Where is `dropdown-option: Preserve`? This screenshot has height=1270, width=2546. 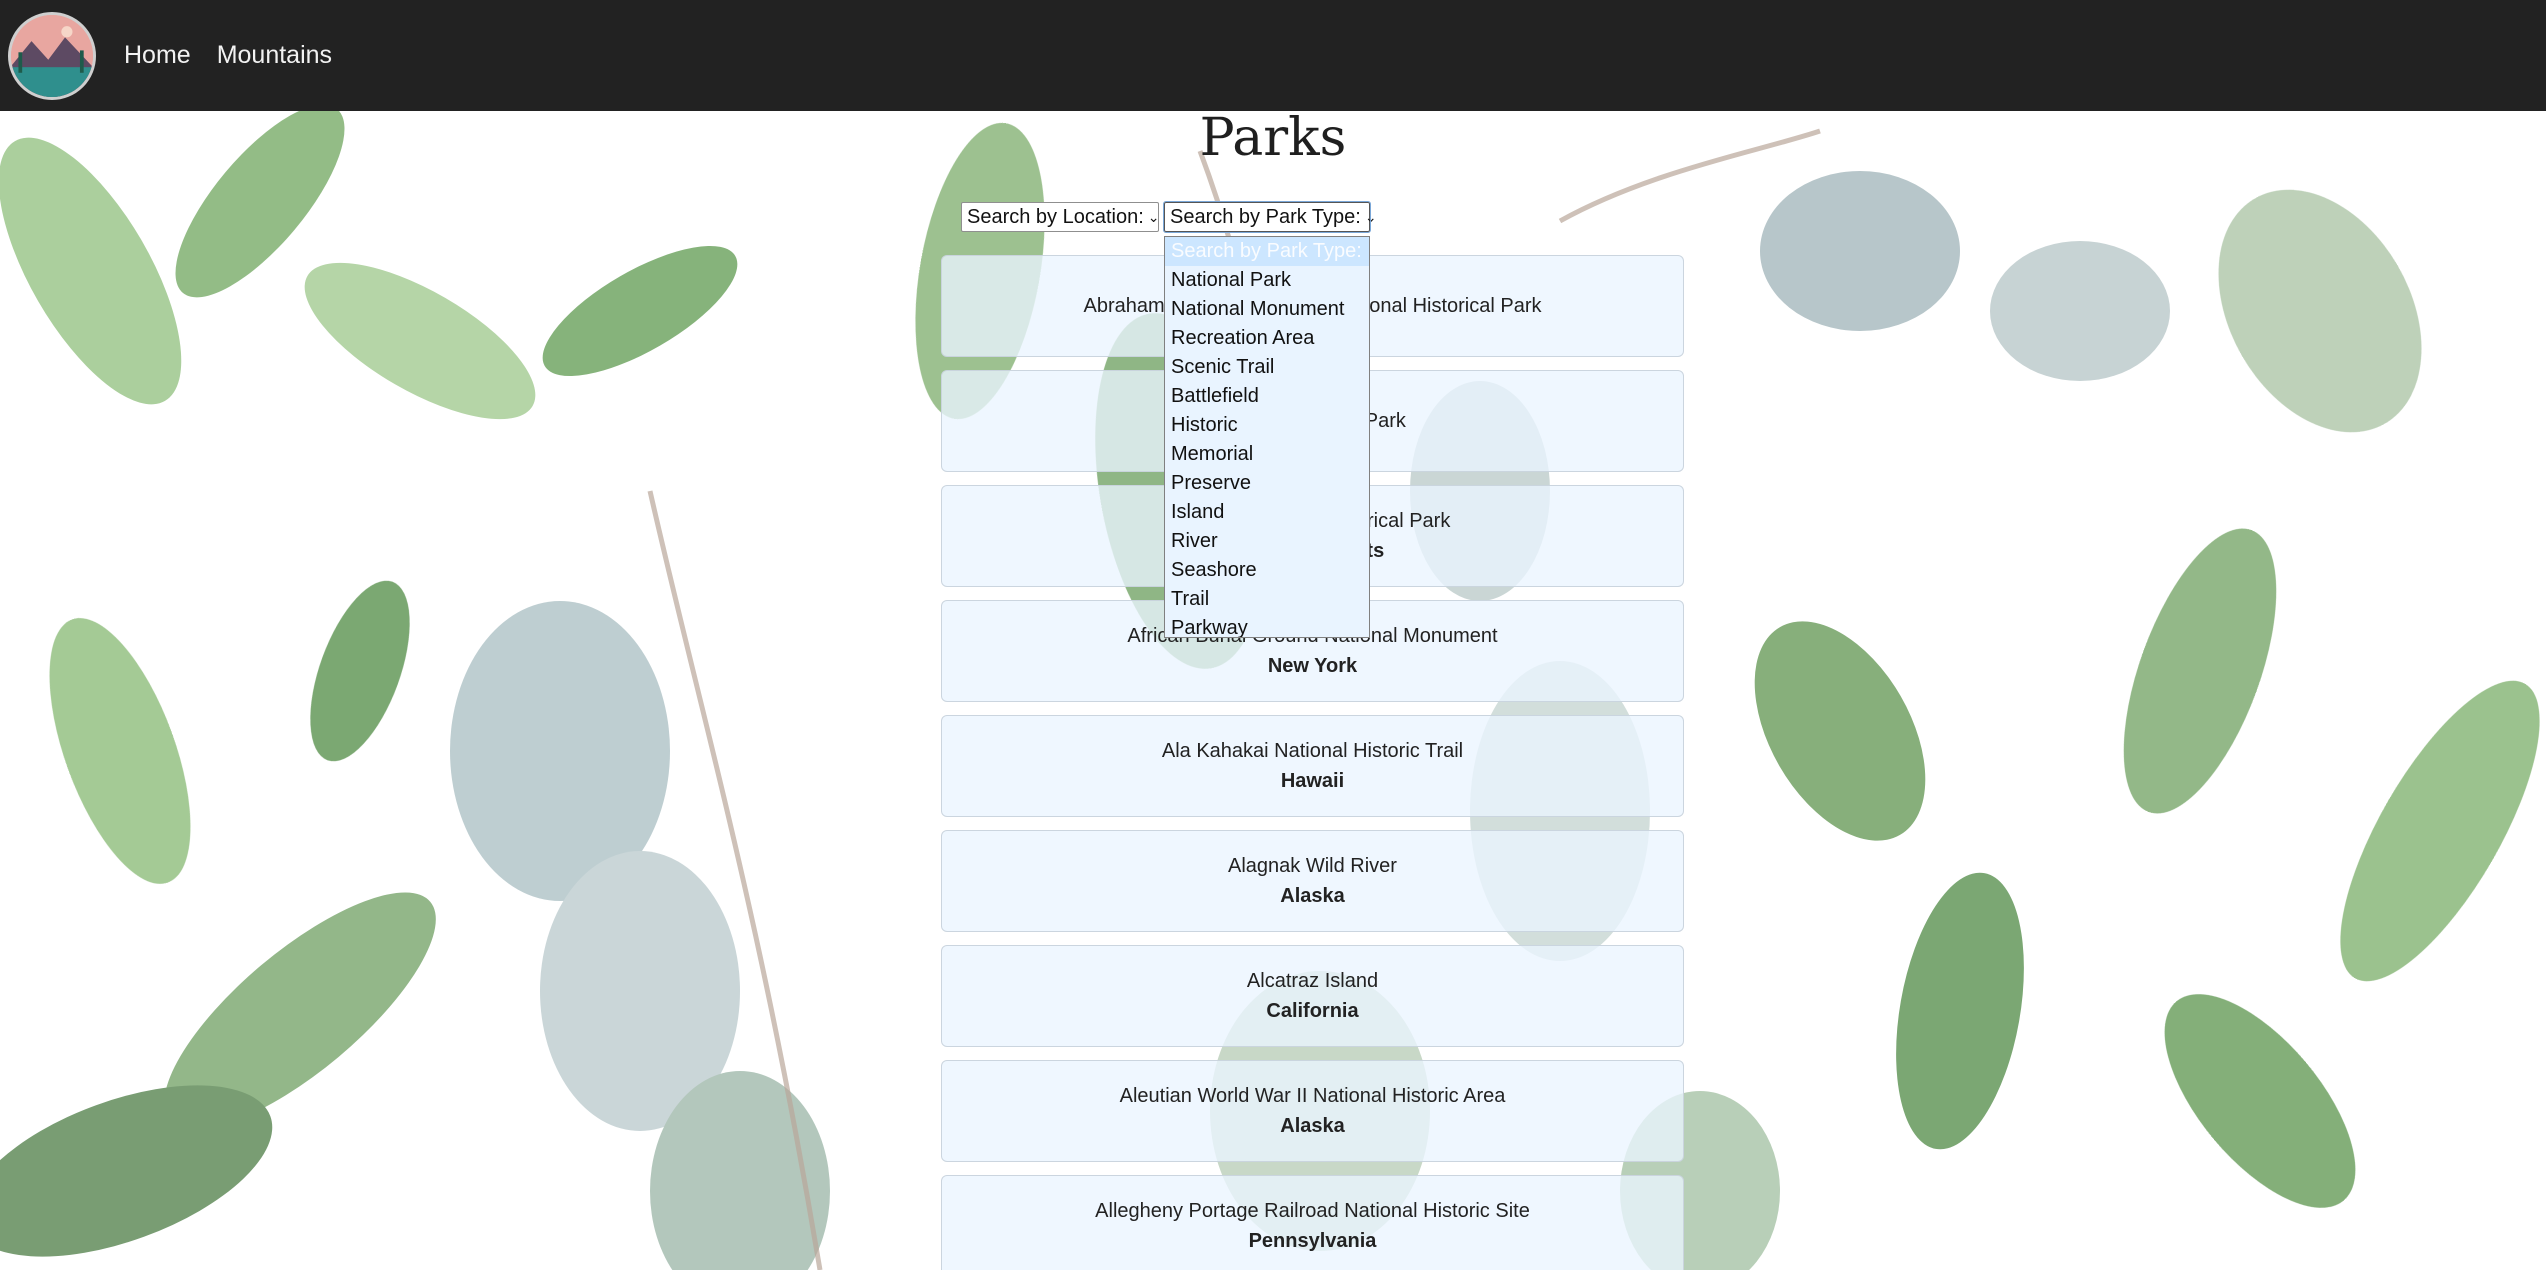 dropdown-option: Preserve is located at coordinates (1267, 483).